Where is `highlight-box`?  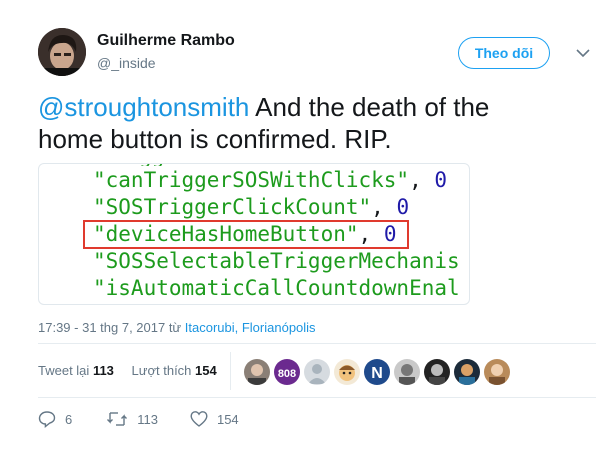 highlight-box is located at coordinates (246, 234).